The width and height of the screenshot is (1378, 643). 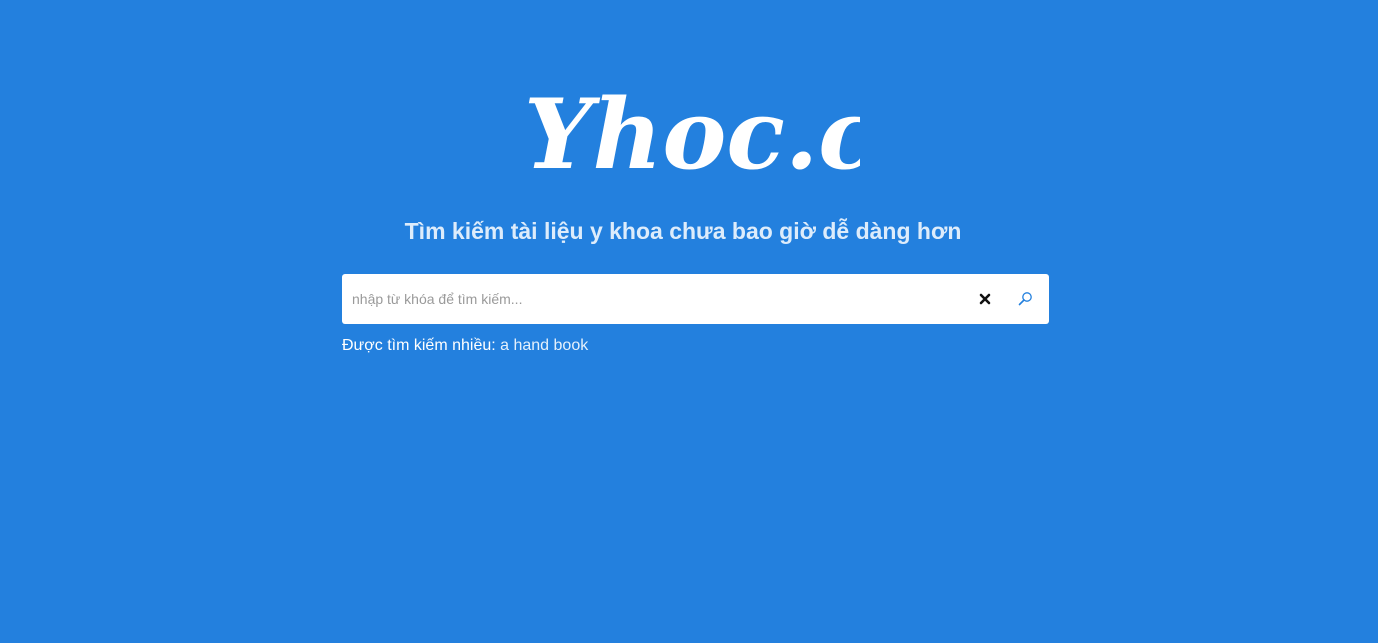 I want to click on search-box, so click(x=695, y=299).